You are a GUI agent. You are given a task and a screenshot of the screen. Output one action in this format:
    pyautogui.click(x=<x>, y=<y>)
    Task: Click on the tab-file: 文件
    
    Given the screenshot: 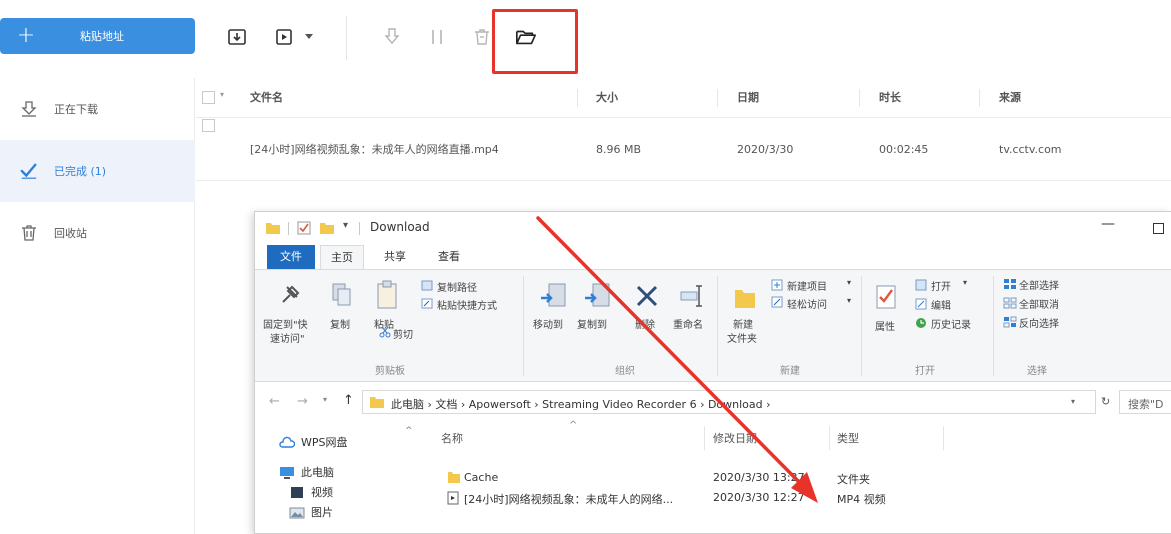 What is the action you would take?
    pyautogui.click(x=291, y=257)
    